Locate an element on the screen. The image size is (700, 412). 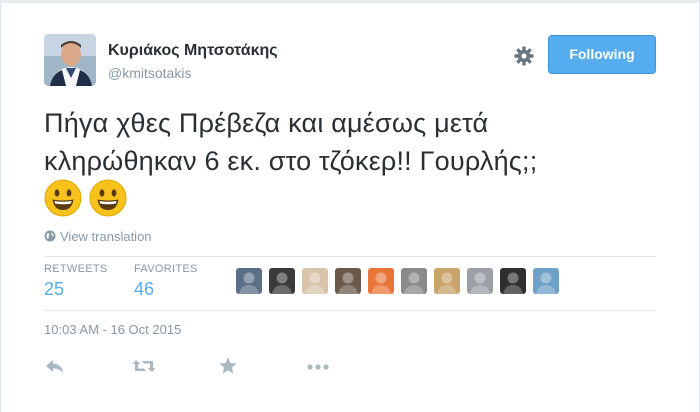
tweet-line-1: Πήγα χθες Πρέβεζα και αμέσως μετά is located at coordinates (266, 123).